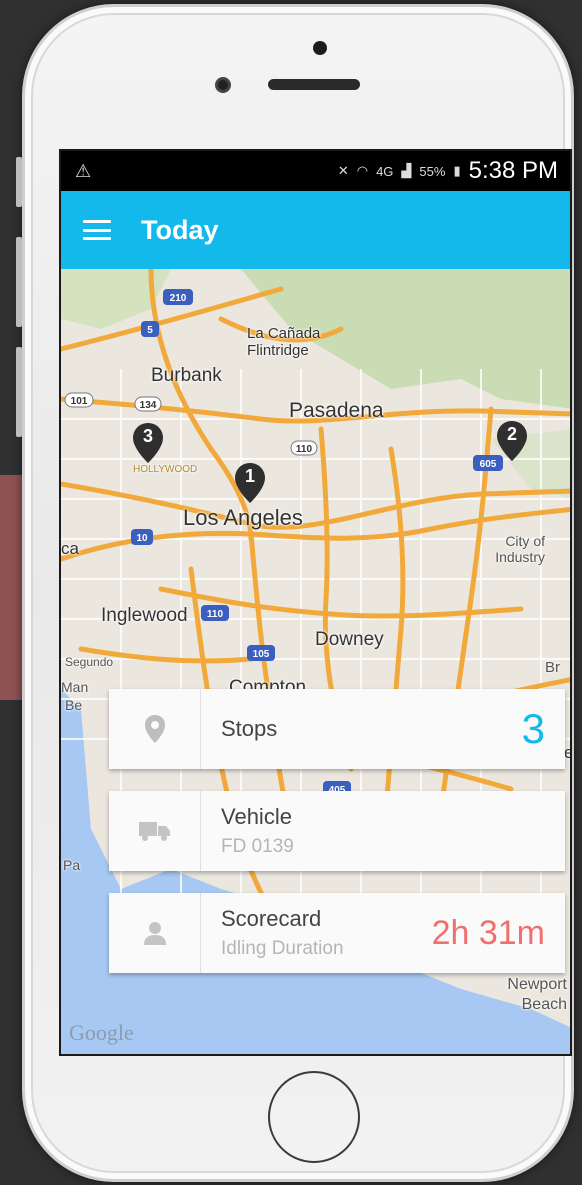 Image resolution: width=582 pixels, height=1185 pixels. Describe the element at coordinates (223, 85) in the screenshot. I see `front-camera` at that location.